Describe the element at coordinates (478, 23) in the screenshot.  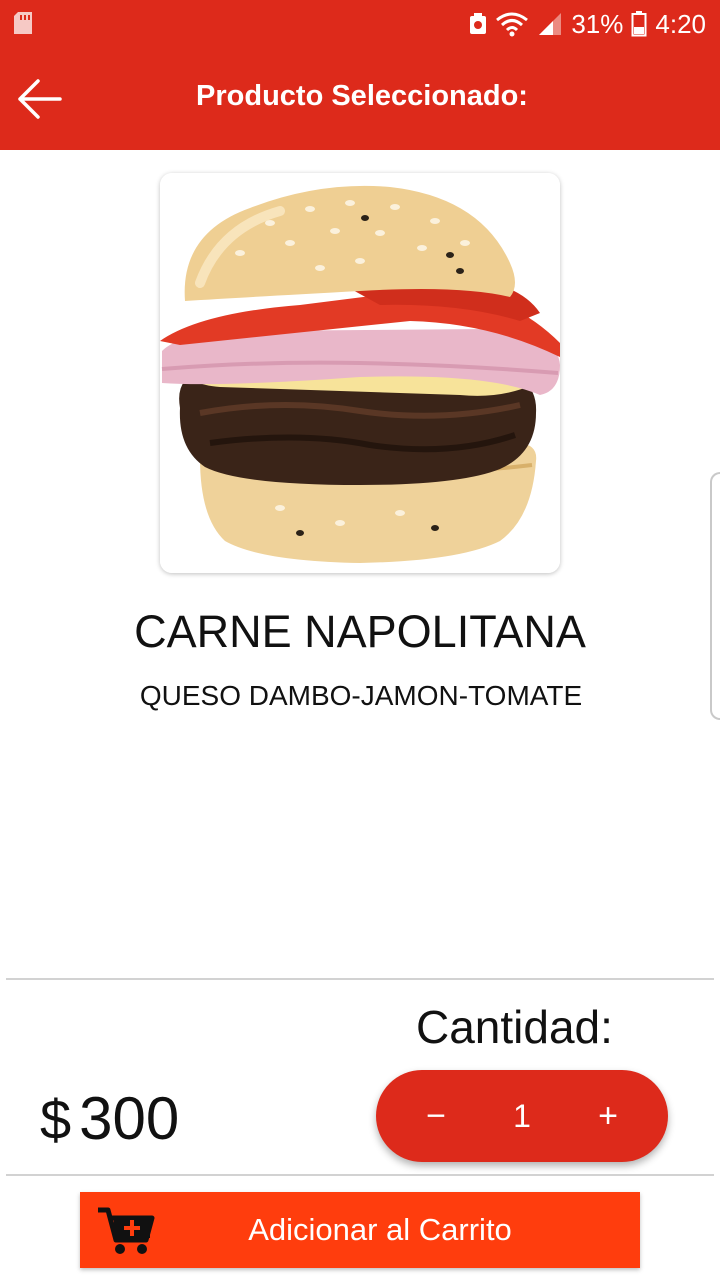
I see `data-saver-icon` at that location.